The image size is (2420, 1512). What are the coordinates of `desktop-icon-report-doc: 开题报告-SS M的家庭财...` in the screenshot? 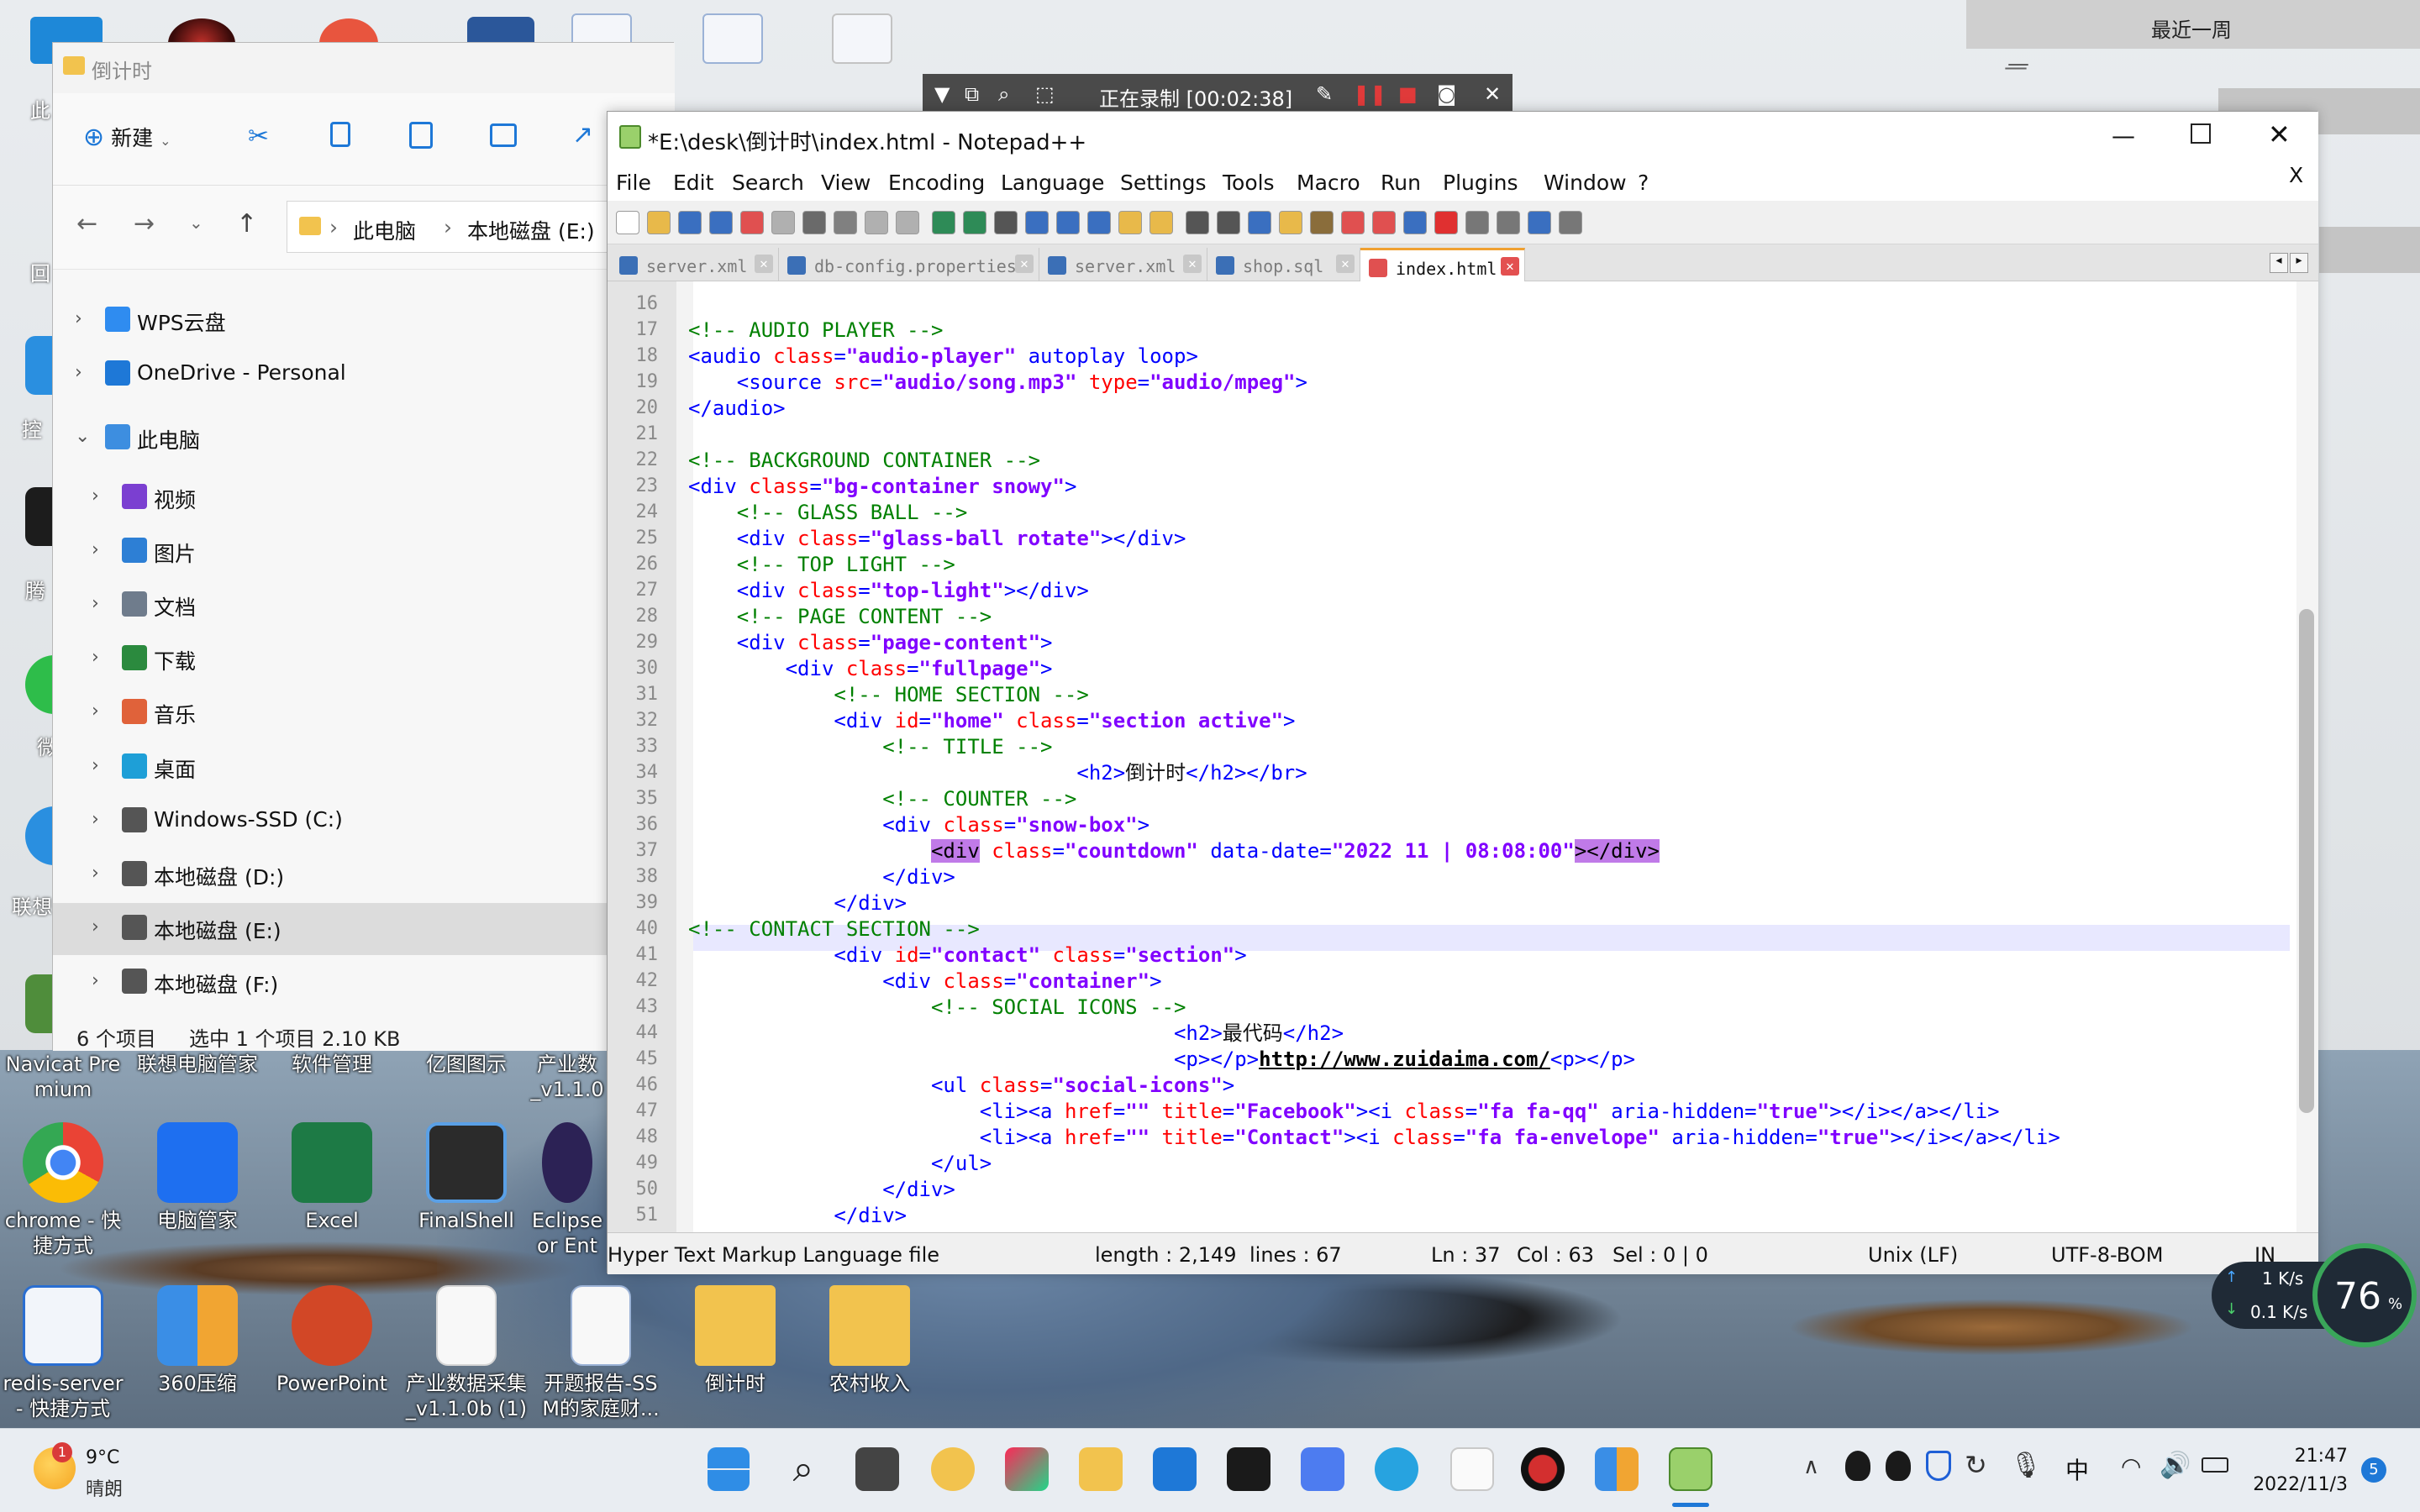 It's located at (601, 1353).